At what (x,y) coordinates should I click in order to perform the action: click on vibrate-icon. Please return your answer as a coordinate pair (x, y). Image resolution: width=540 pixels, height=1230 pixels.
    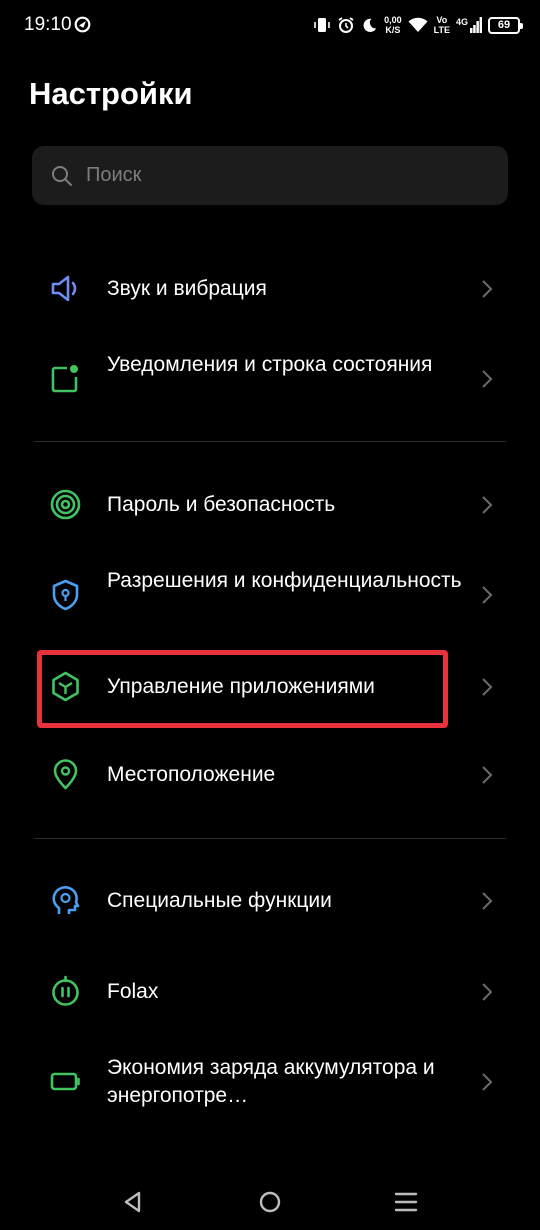
    Looking at the image, I should click on (322, 25).